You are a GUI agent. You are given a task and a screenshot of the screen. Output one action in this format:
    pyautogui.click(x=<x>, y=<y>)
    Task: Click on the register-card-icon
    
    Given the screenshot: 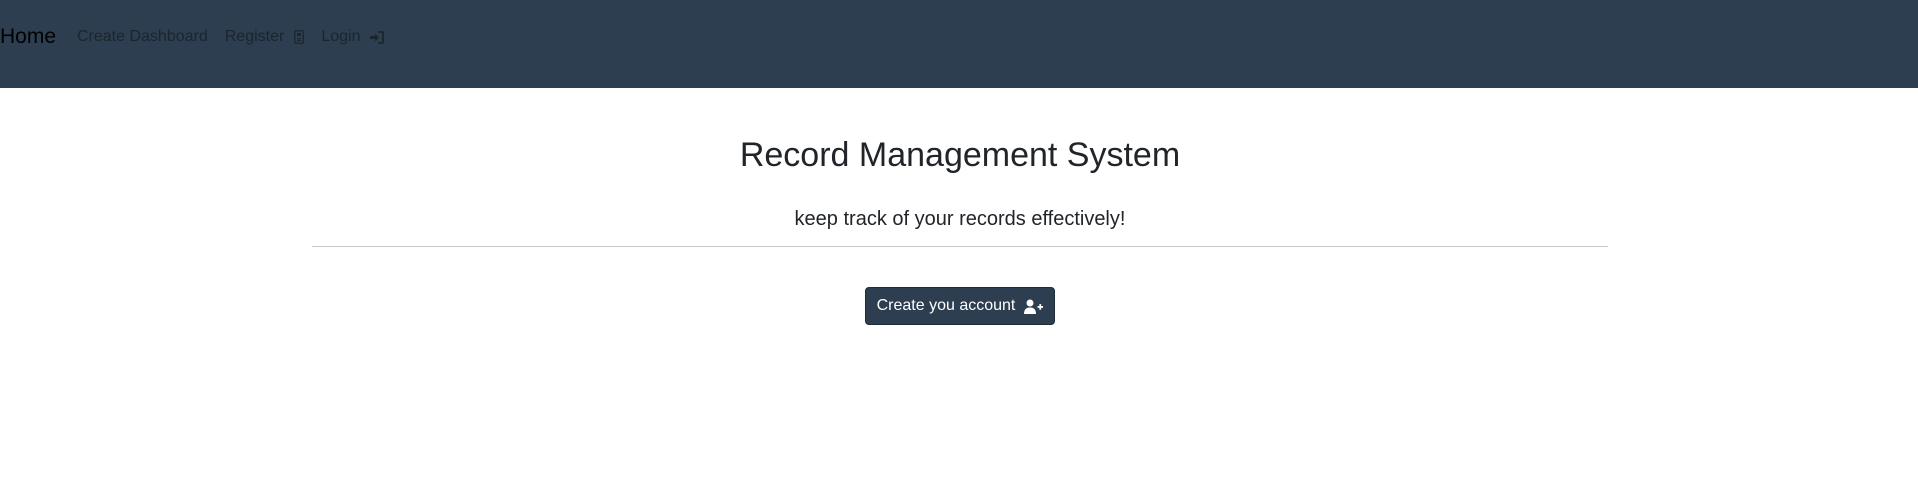 What is the action you would take?
    pyautogui.click(x=299, y=37)
    